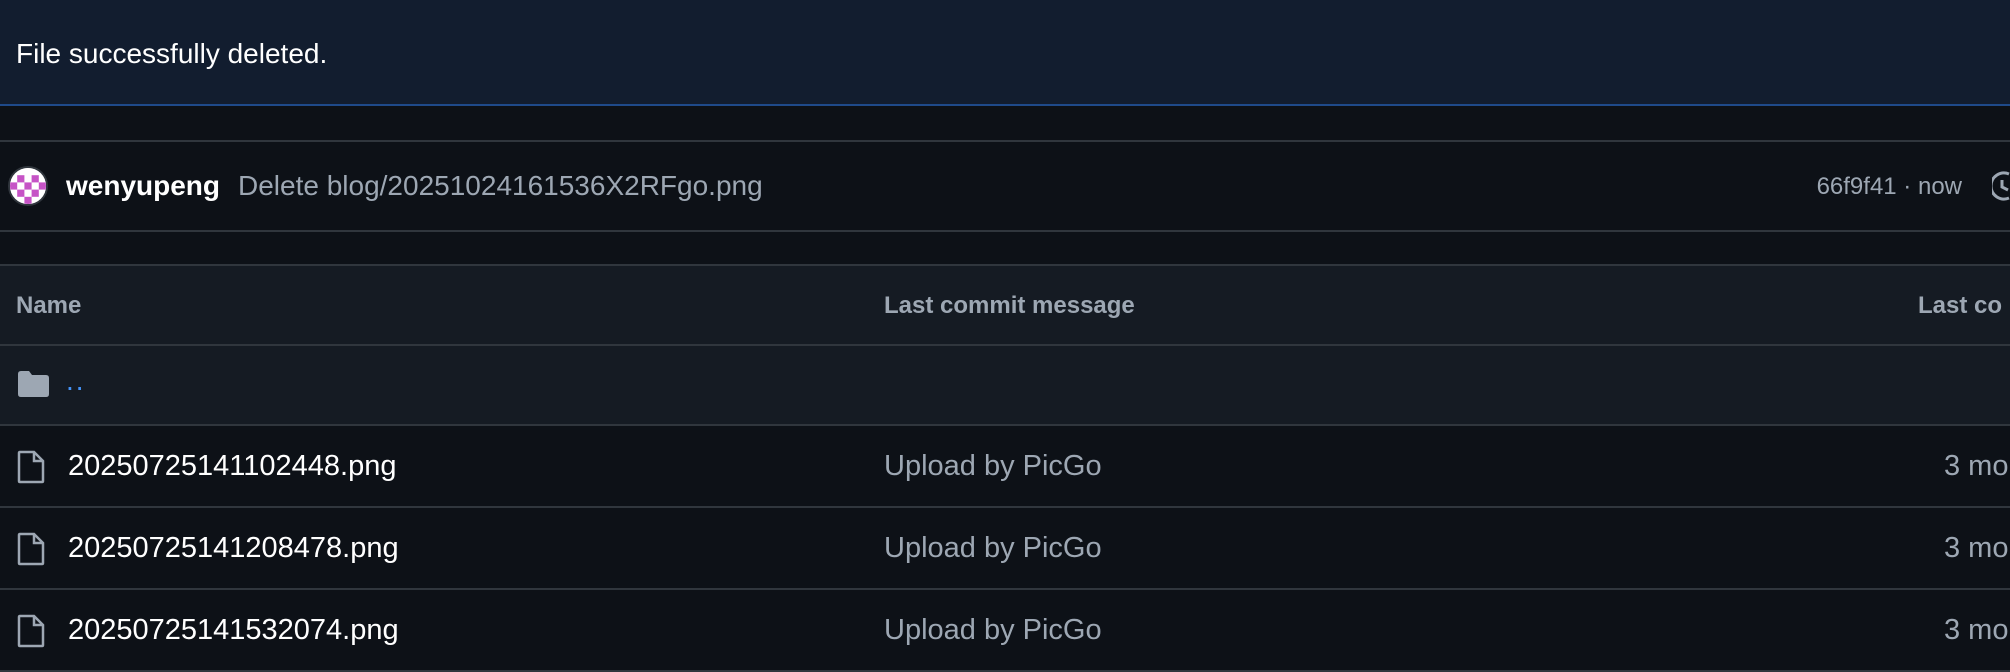 This screenshot has width=2010, height=672. I want to click on file-name-link: 20250725141532074.png, so click(233, 630).